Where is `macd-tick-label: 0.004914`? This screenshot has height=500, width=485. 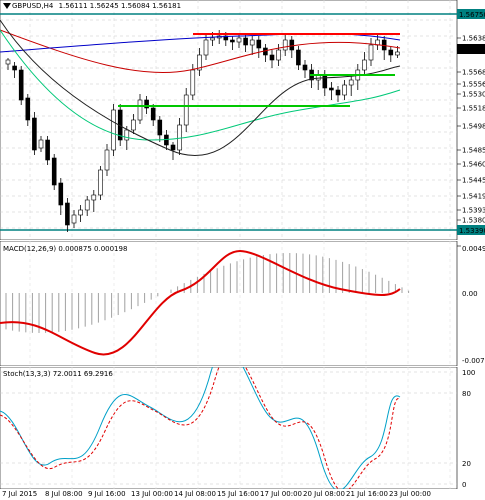 macd-tick-label: 0.004914 is located at coordinates (473, 249).